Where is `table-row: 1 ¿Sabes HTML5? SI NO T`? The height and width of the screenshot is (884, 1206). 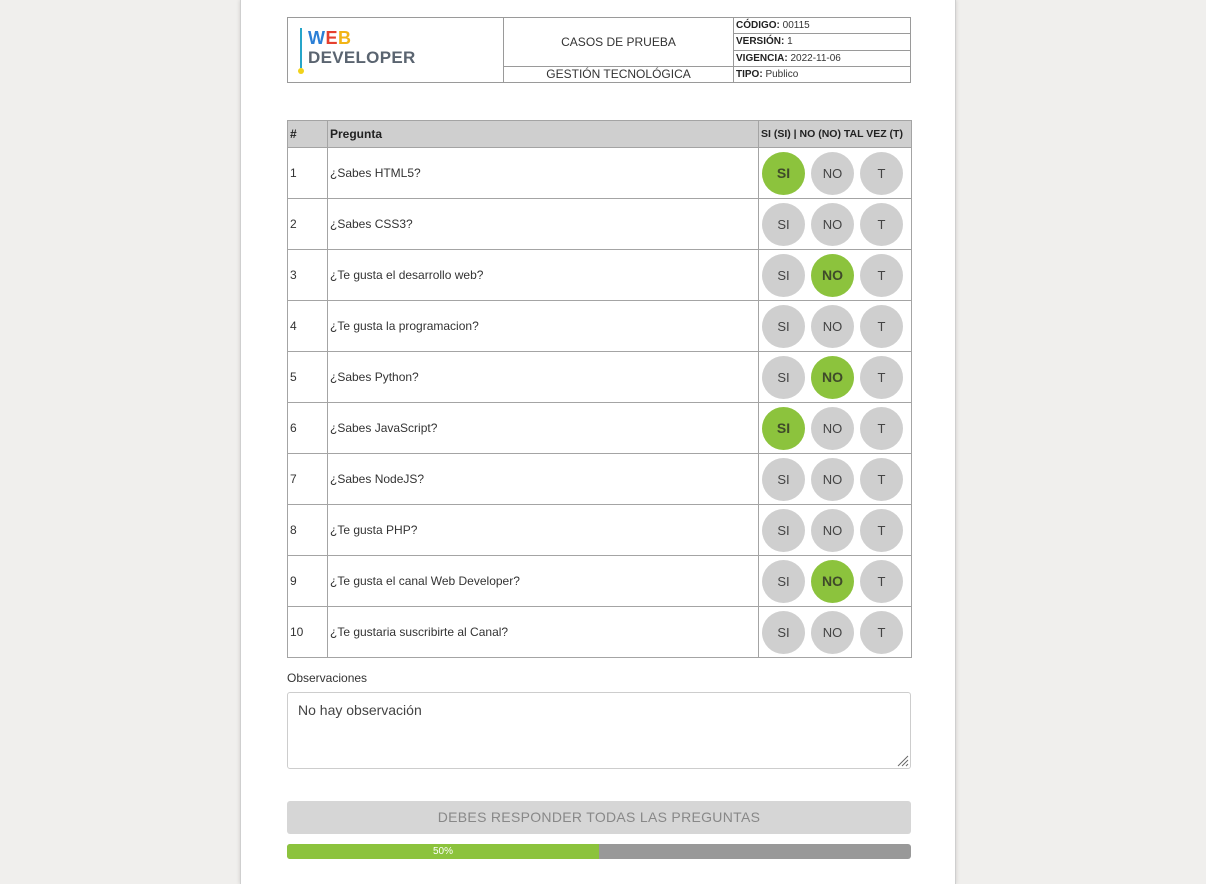 table-row: 1 ¿Sabes HTML5? SI NO T is located at coordinates (599, 173).